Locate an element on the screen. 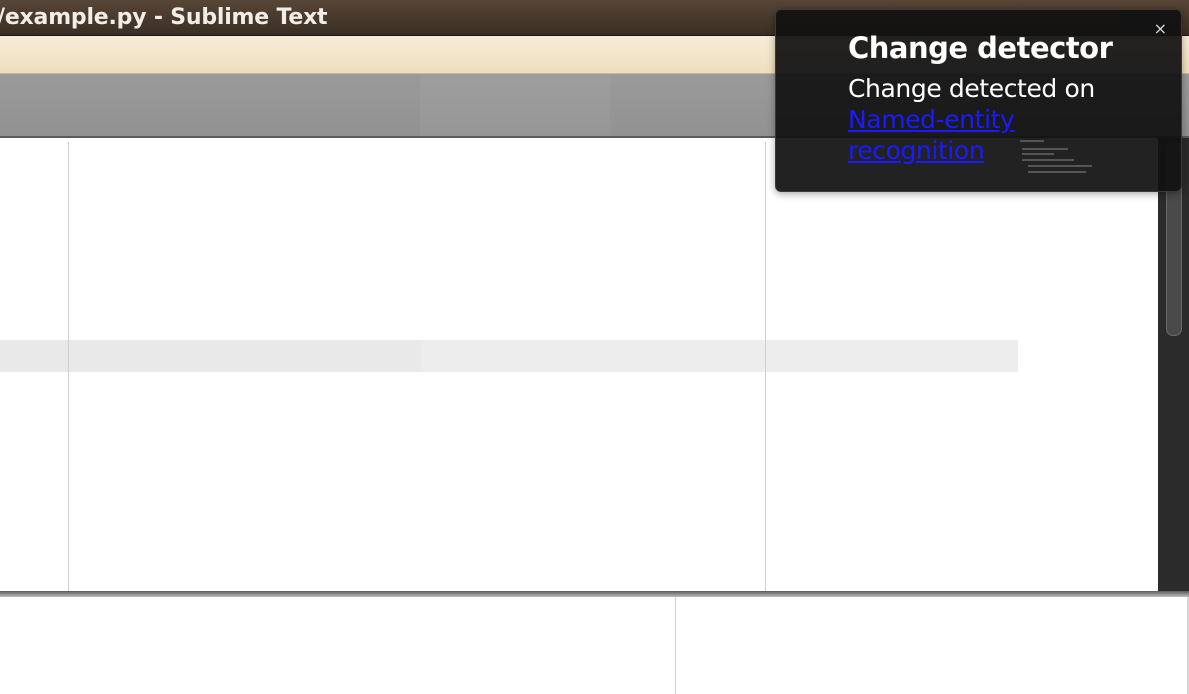  notification-title: Change detector is located at coordinates (980, 48).